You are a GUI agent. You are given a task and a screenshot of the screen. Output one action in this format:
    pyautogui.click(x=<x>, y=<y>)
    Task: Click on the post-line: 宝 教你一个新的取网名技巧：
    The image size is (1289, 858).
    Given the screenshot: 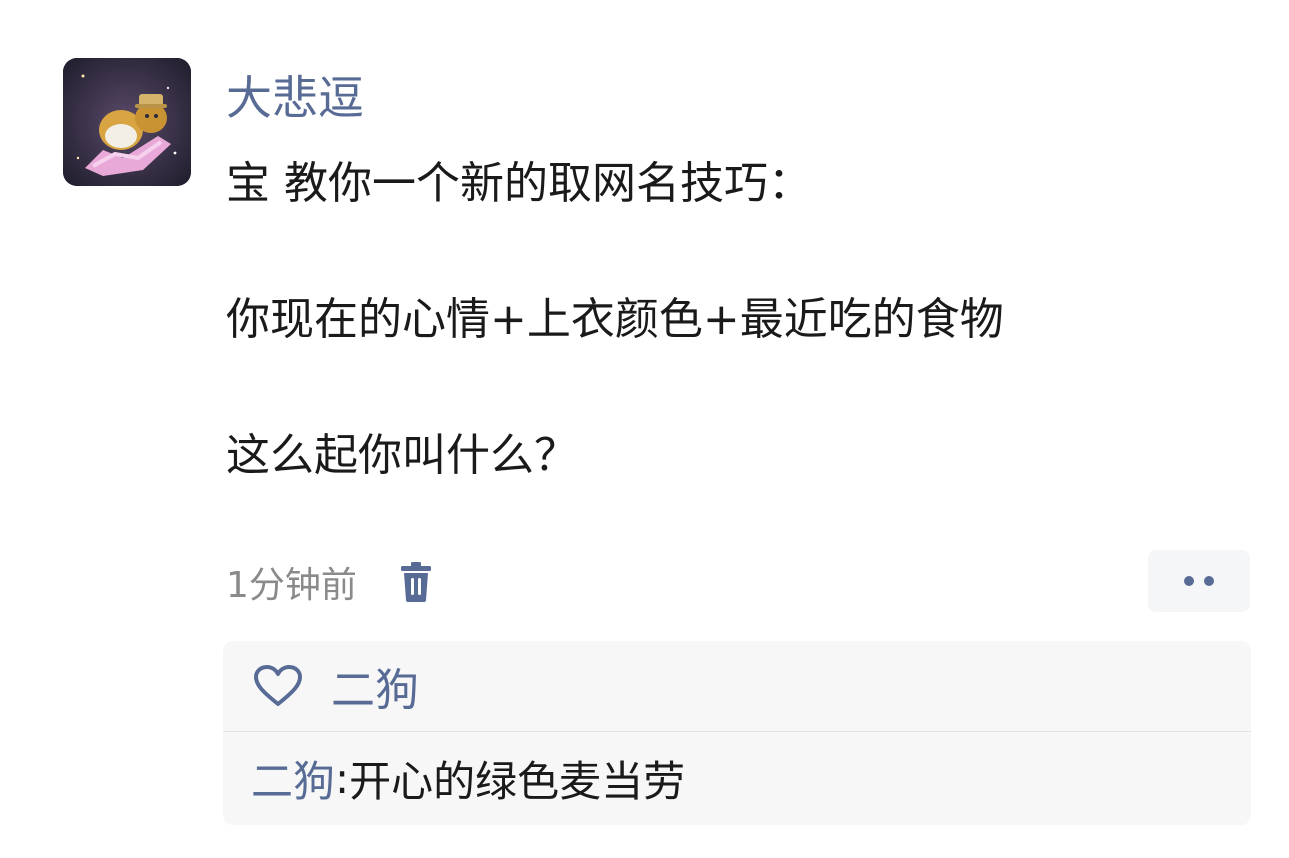 What is the action you would take?
    pyautogui.click(x=519, y=183)
    